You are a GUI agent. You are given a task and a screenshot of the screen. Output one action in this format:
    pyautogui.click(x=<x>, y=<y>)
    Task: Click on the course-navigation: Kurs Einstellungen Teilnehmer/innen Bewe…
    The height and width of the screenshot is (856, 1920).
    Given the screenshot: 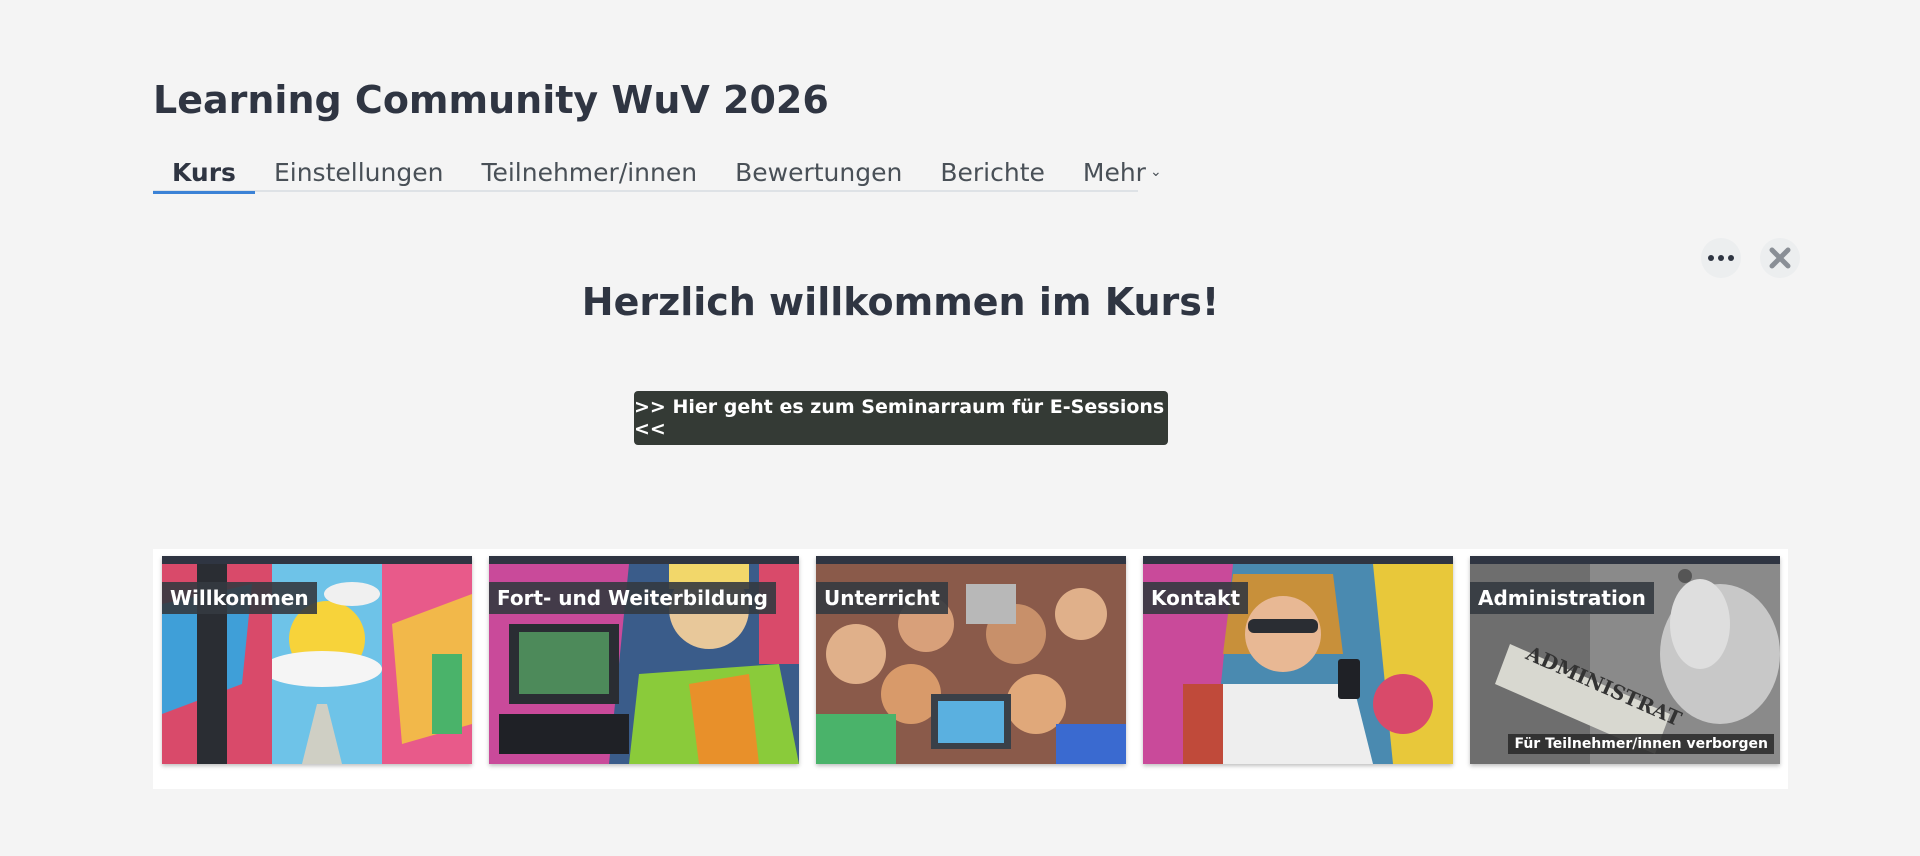 What is the action you would take?
    pyautogui.click(x=657, y=173)
    